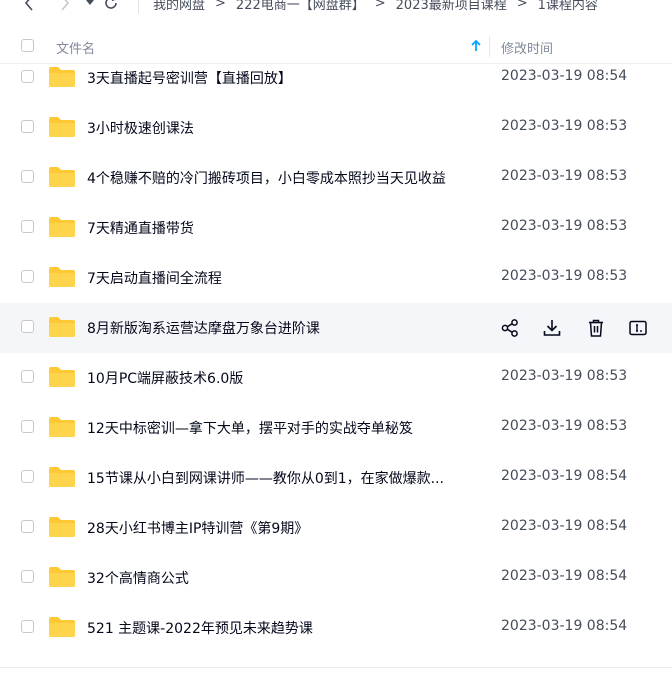 This screenshot has width=672, height=698. Describe the element at coordinates (179, 6) in the screenshot. I see `breadcrumb-item-0: 我的网盘` at that location.